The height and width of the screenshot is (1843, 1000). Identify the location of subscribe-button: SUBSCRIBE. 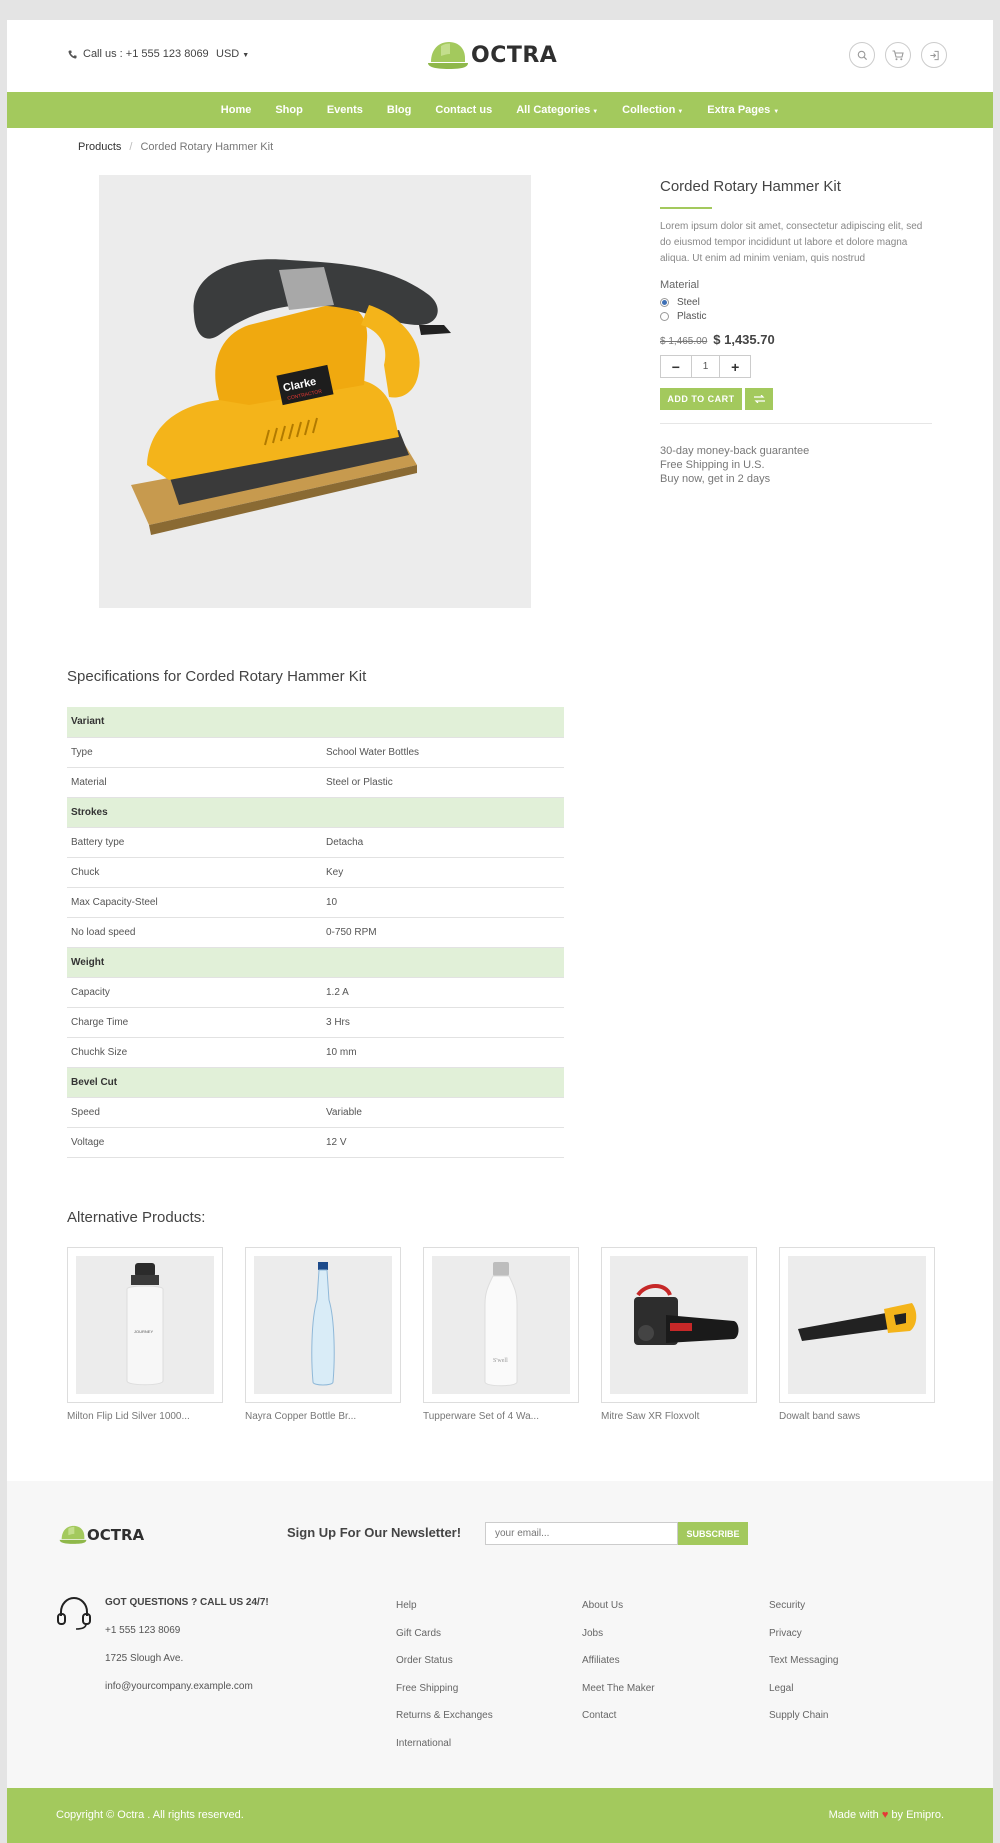
(713, 1533).